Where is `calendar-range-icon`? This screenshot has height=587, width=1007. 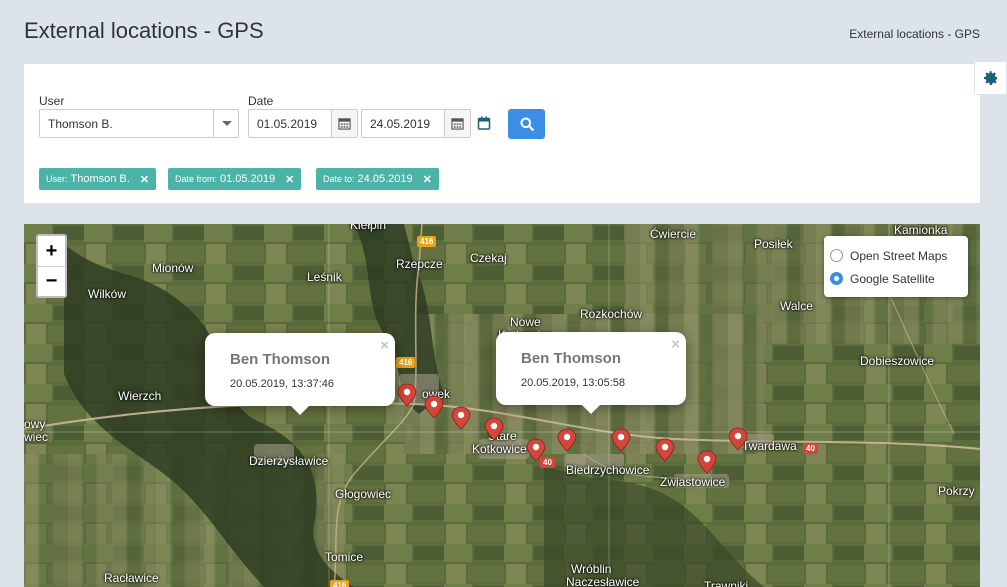 calendar-range-icon is located at coordinates (484, 123).